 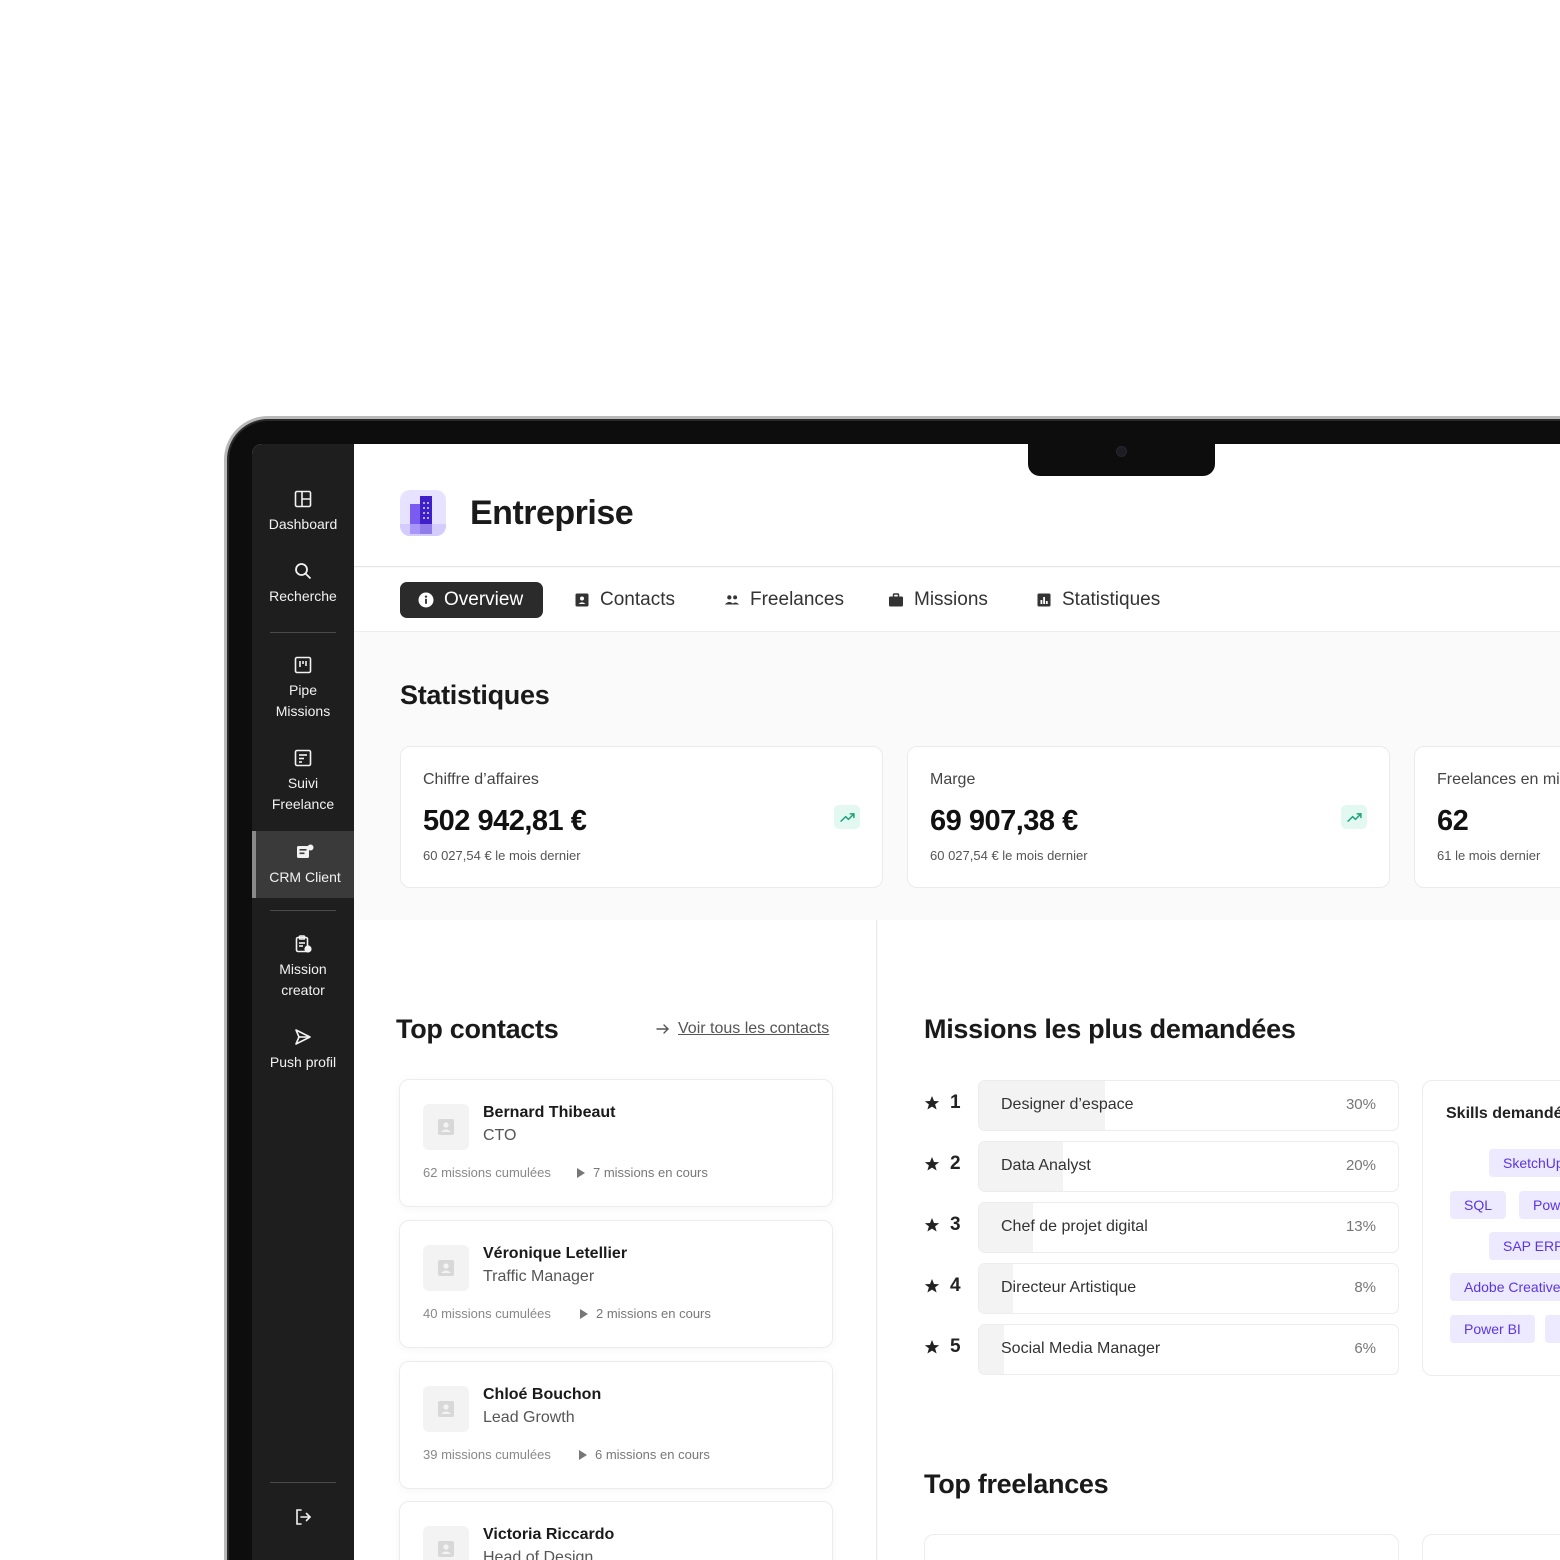 What do you see at coordinates (1188, 1105) in the screenshot?
I see `mission-bar: Designer d’espace 30%` at bounding box center [1188, 1105].